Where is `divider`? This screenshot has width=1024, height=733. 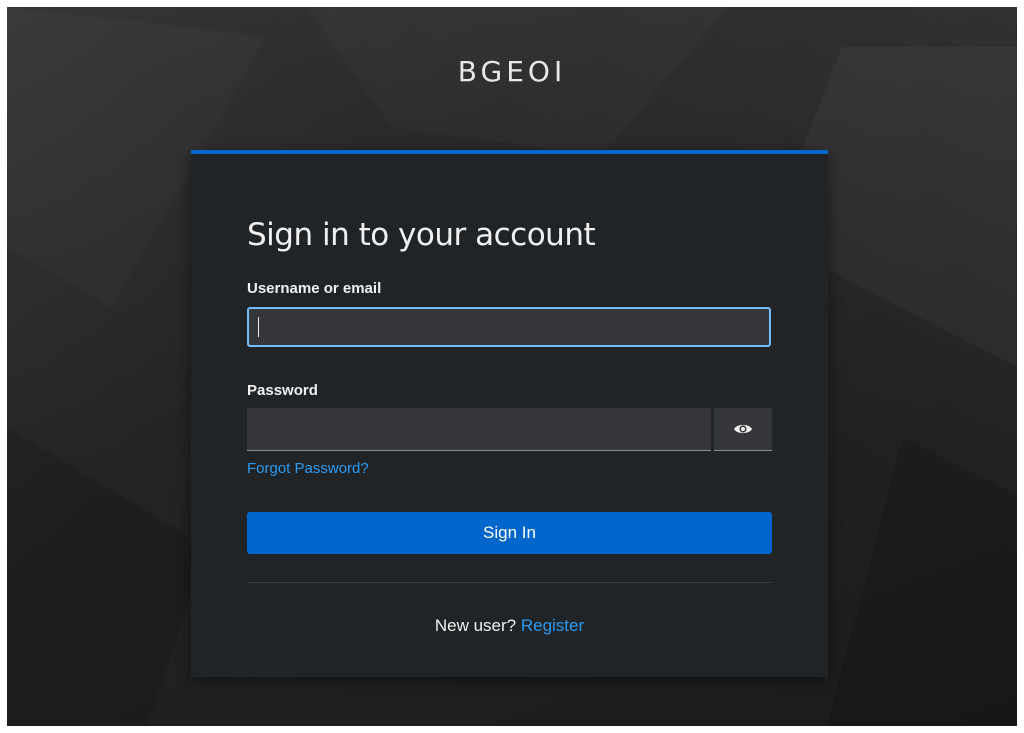 divider is located at coordinates (509, 582).